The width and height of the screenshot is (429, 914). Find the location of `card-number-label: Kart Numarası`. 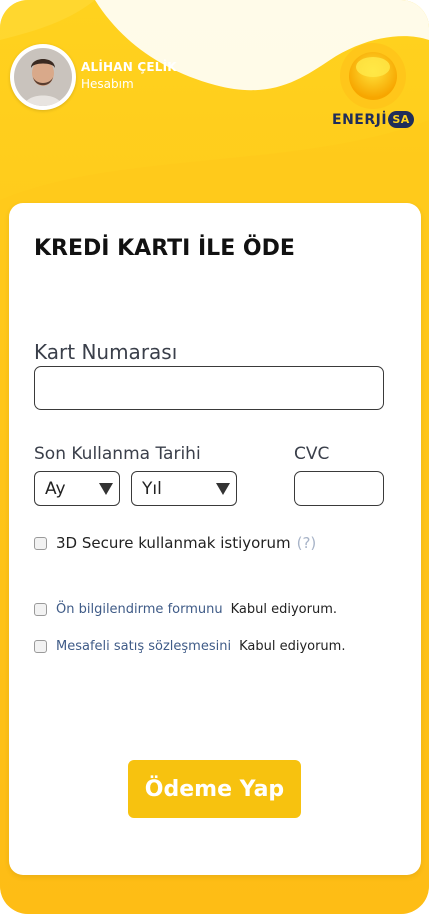

card-number-label: Kart Numarası is located at coordinates (106, 352).